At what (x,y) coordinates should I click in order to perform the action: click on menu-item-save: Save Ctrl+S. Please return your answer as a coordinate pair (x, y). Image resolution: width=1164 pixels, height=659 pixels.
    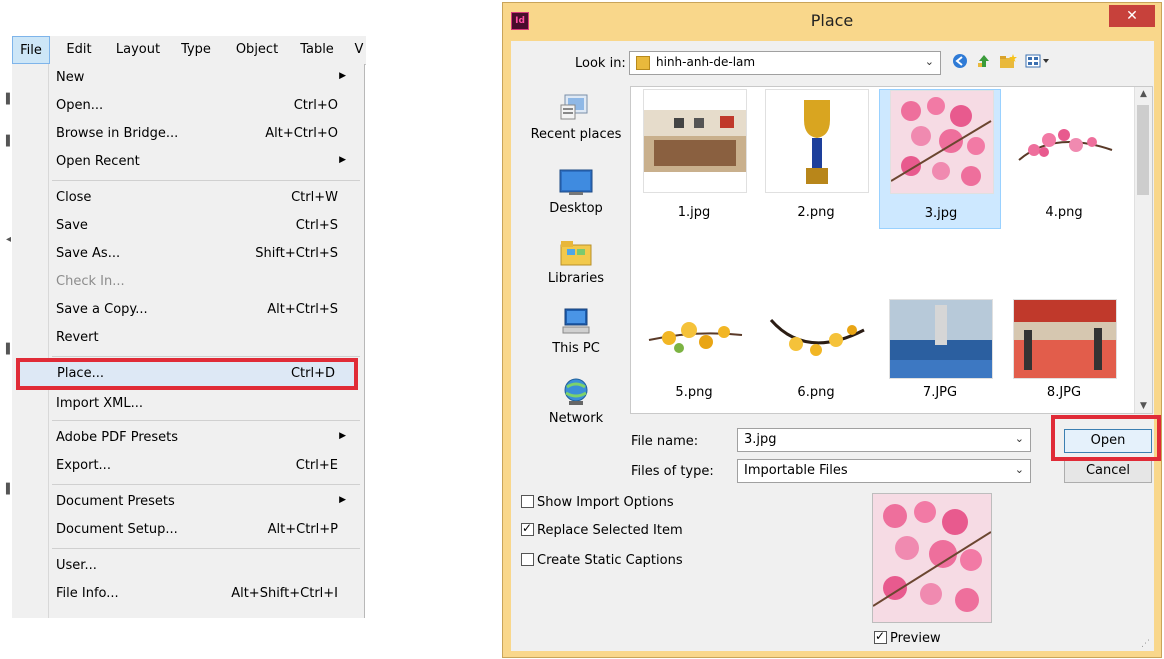
    Looking at the image, I should click on (205, 227).